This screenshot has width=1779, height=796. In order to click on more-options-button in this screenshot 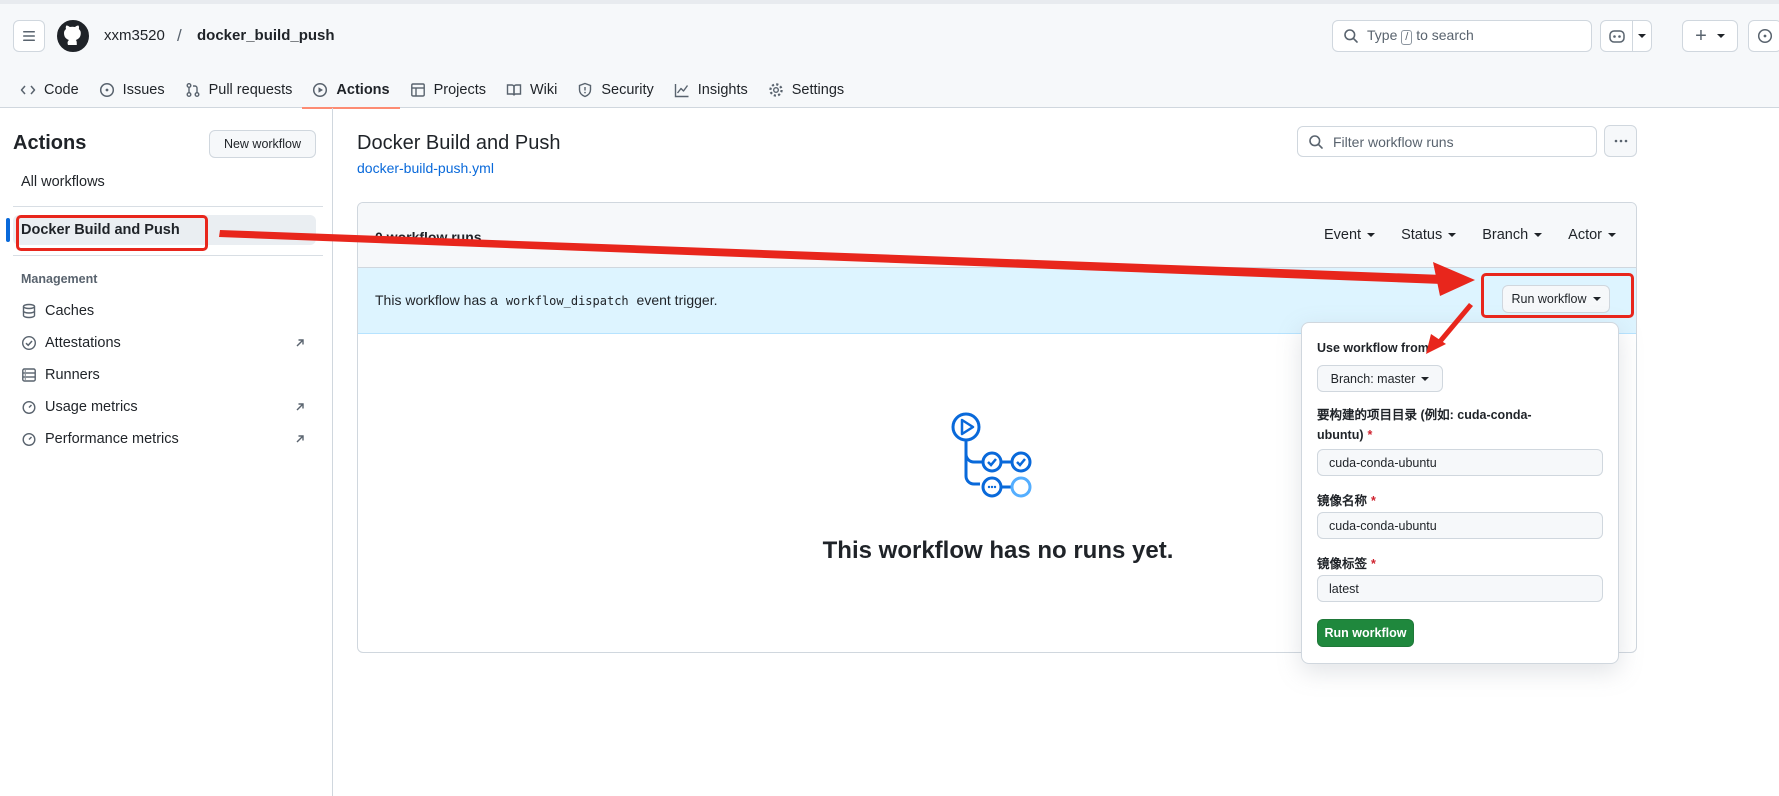, I will do `click(1620, 141)`.